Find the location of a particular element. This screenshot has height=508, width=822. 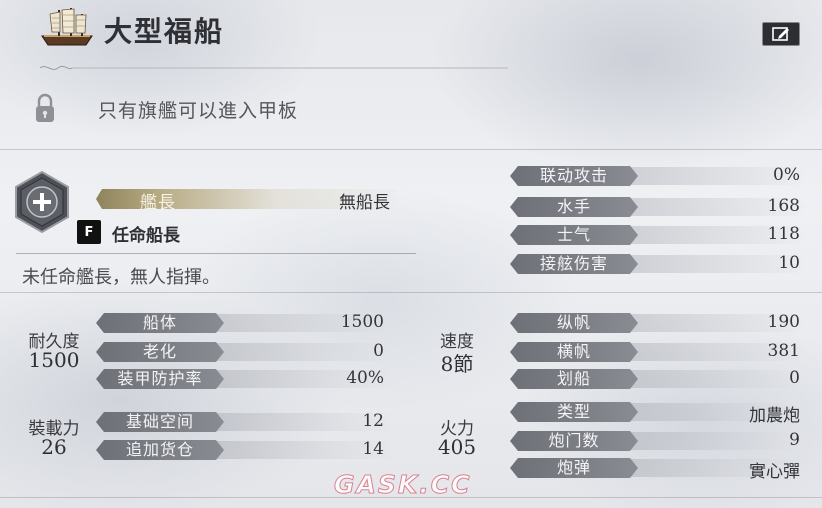

captain-value: 無船長 is located at coordinates (364, 203).